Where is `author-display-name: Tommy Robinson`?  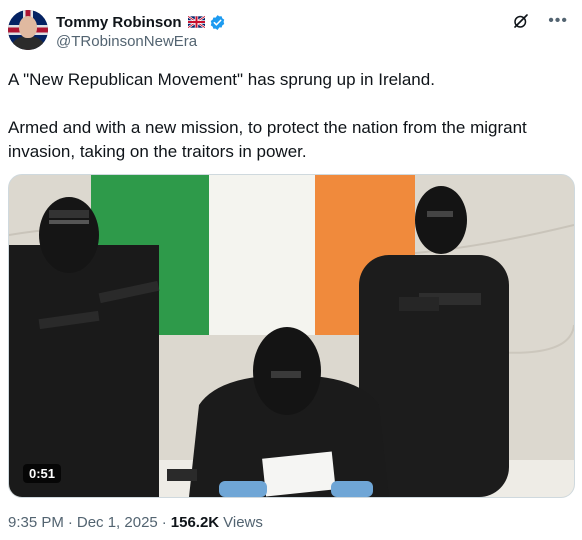 author-display-name: Tommy Robinson is located at coordinates (119, 22).